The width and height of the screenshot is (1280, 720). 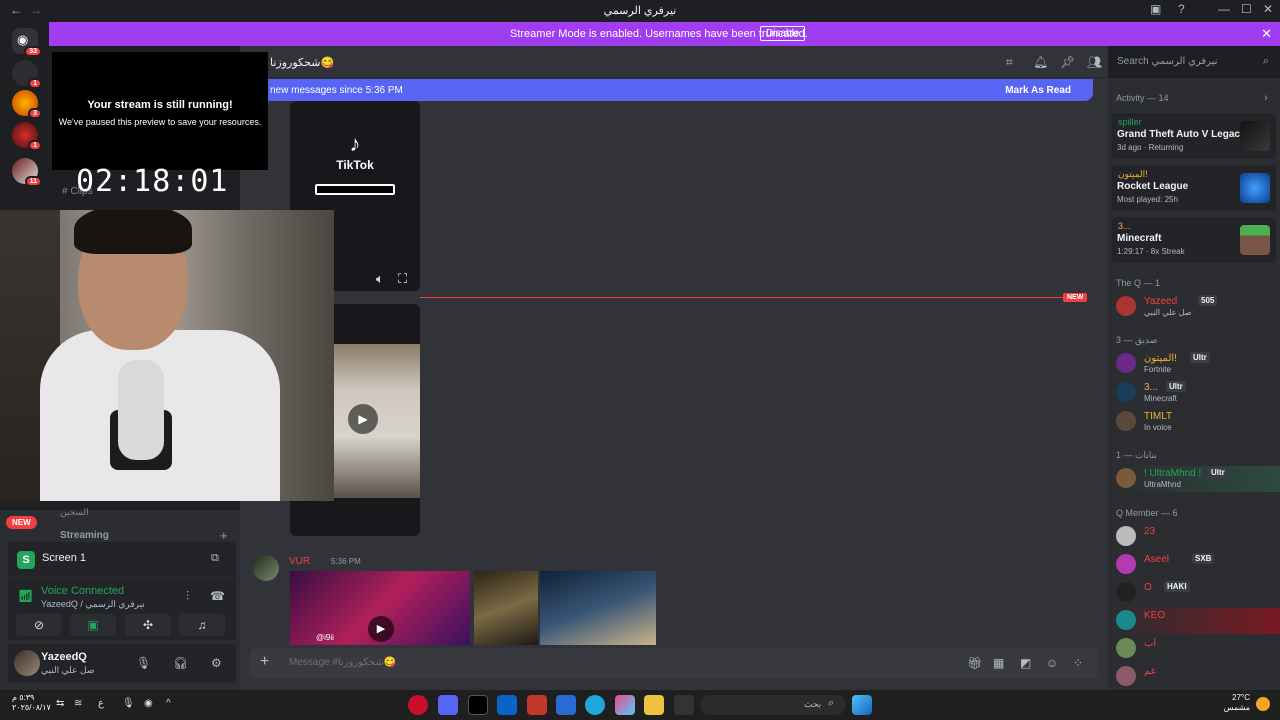 I want to click on server-icon-1: 1, so click(x=27, y=74).